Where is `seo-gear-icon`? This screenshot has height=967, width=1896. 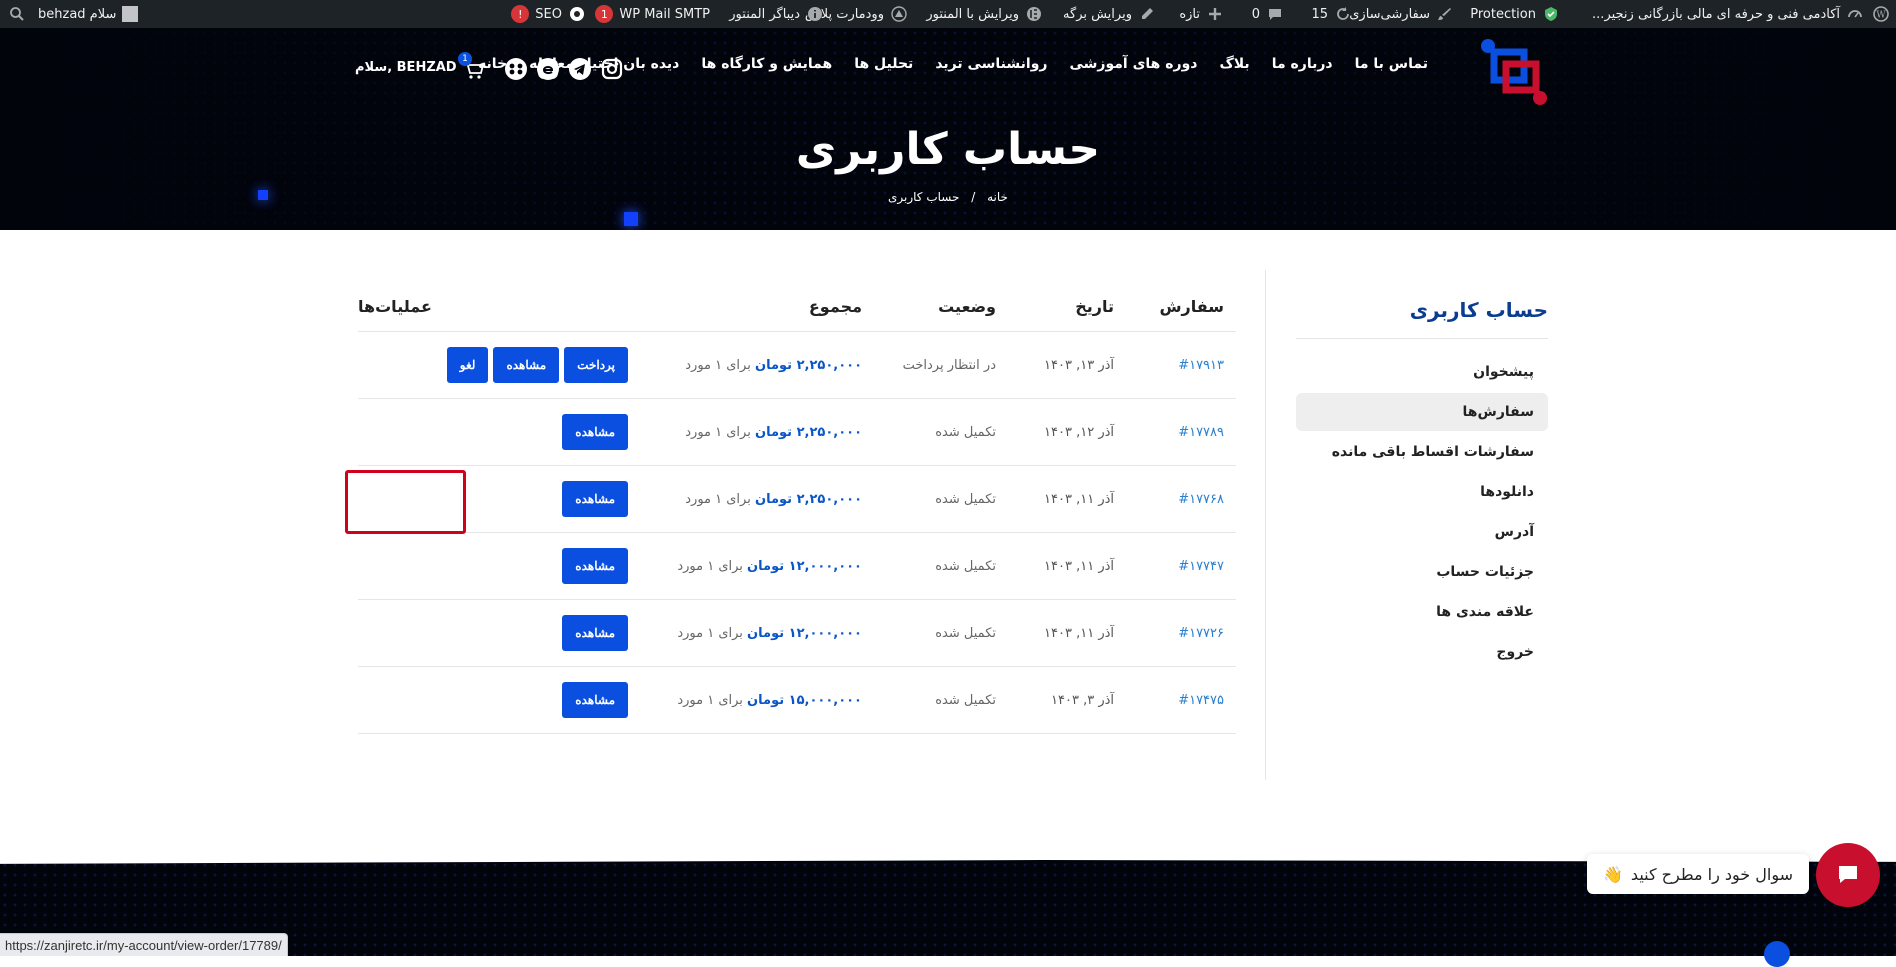
seo-gear-icon is located at coordinates (577, 14).